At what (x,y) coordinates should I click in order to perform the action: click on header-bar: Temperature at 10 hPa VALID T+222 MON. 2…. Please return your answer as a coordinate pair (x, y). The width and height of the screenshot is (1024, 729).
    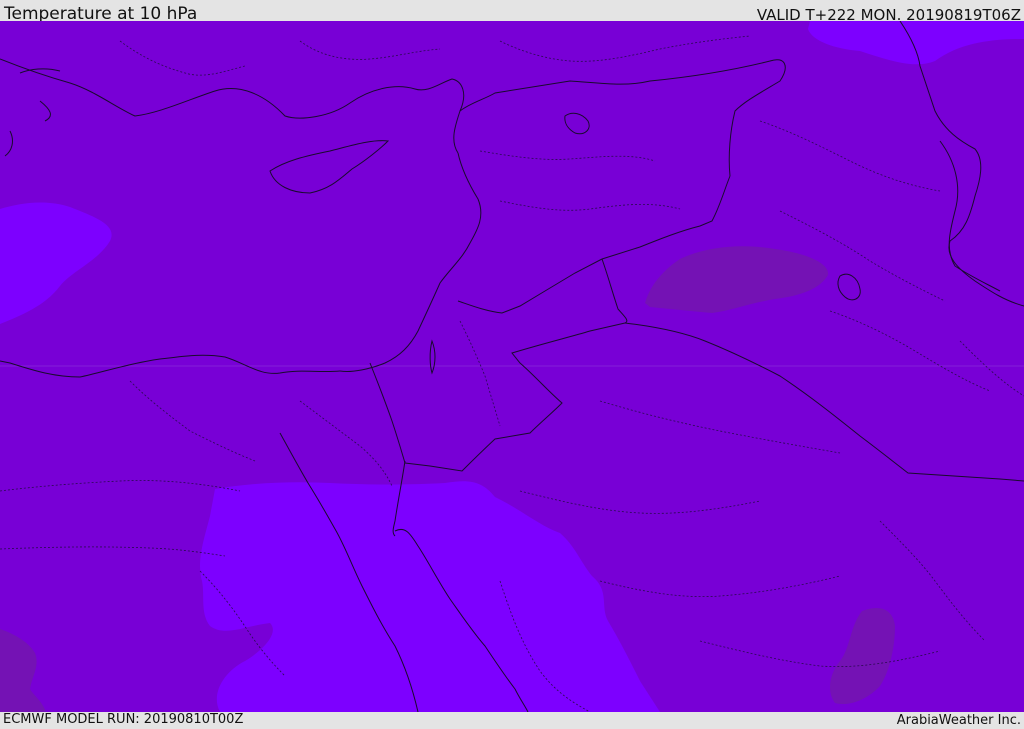
    Looking at the image, I should click on (512, 12).